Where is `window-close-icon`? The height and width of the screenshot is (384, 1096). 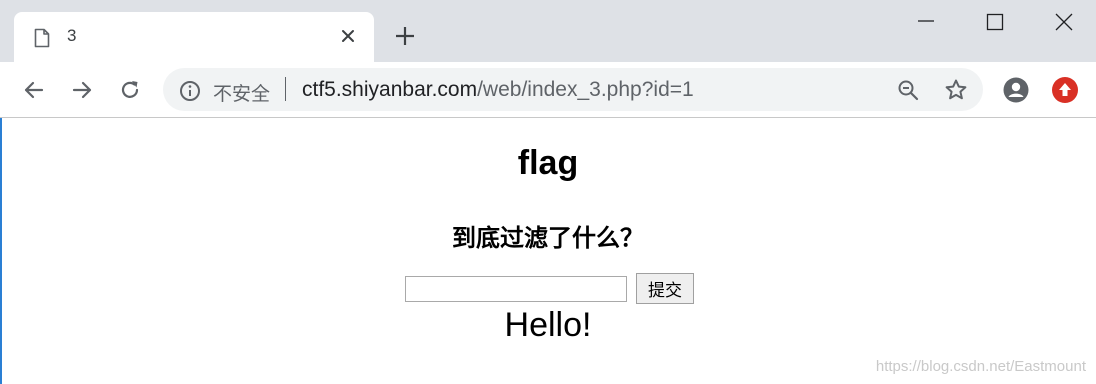
window-close-icon is located at coordinates (1064, 23).